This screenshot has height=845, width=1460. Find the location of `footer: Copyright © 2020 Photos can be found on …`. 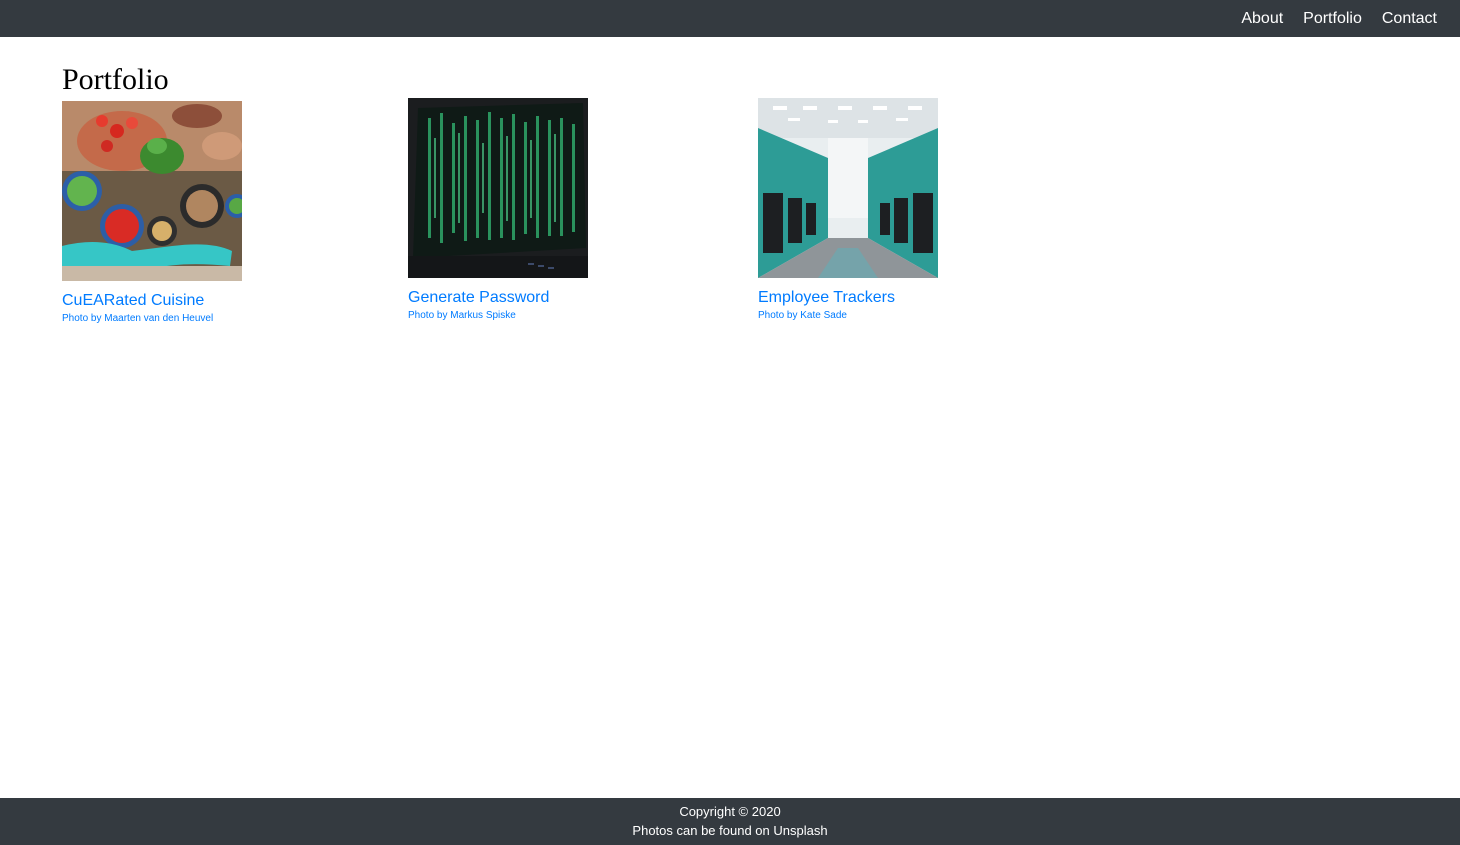

footer: Copyright © 2020 Photos can be found on … is located at coordinates (730, 821).